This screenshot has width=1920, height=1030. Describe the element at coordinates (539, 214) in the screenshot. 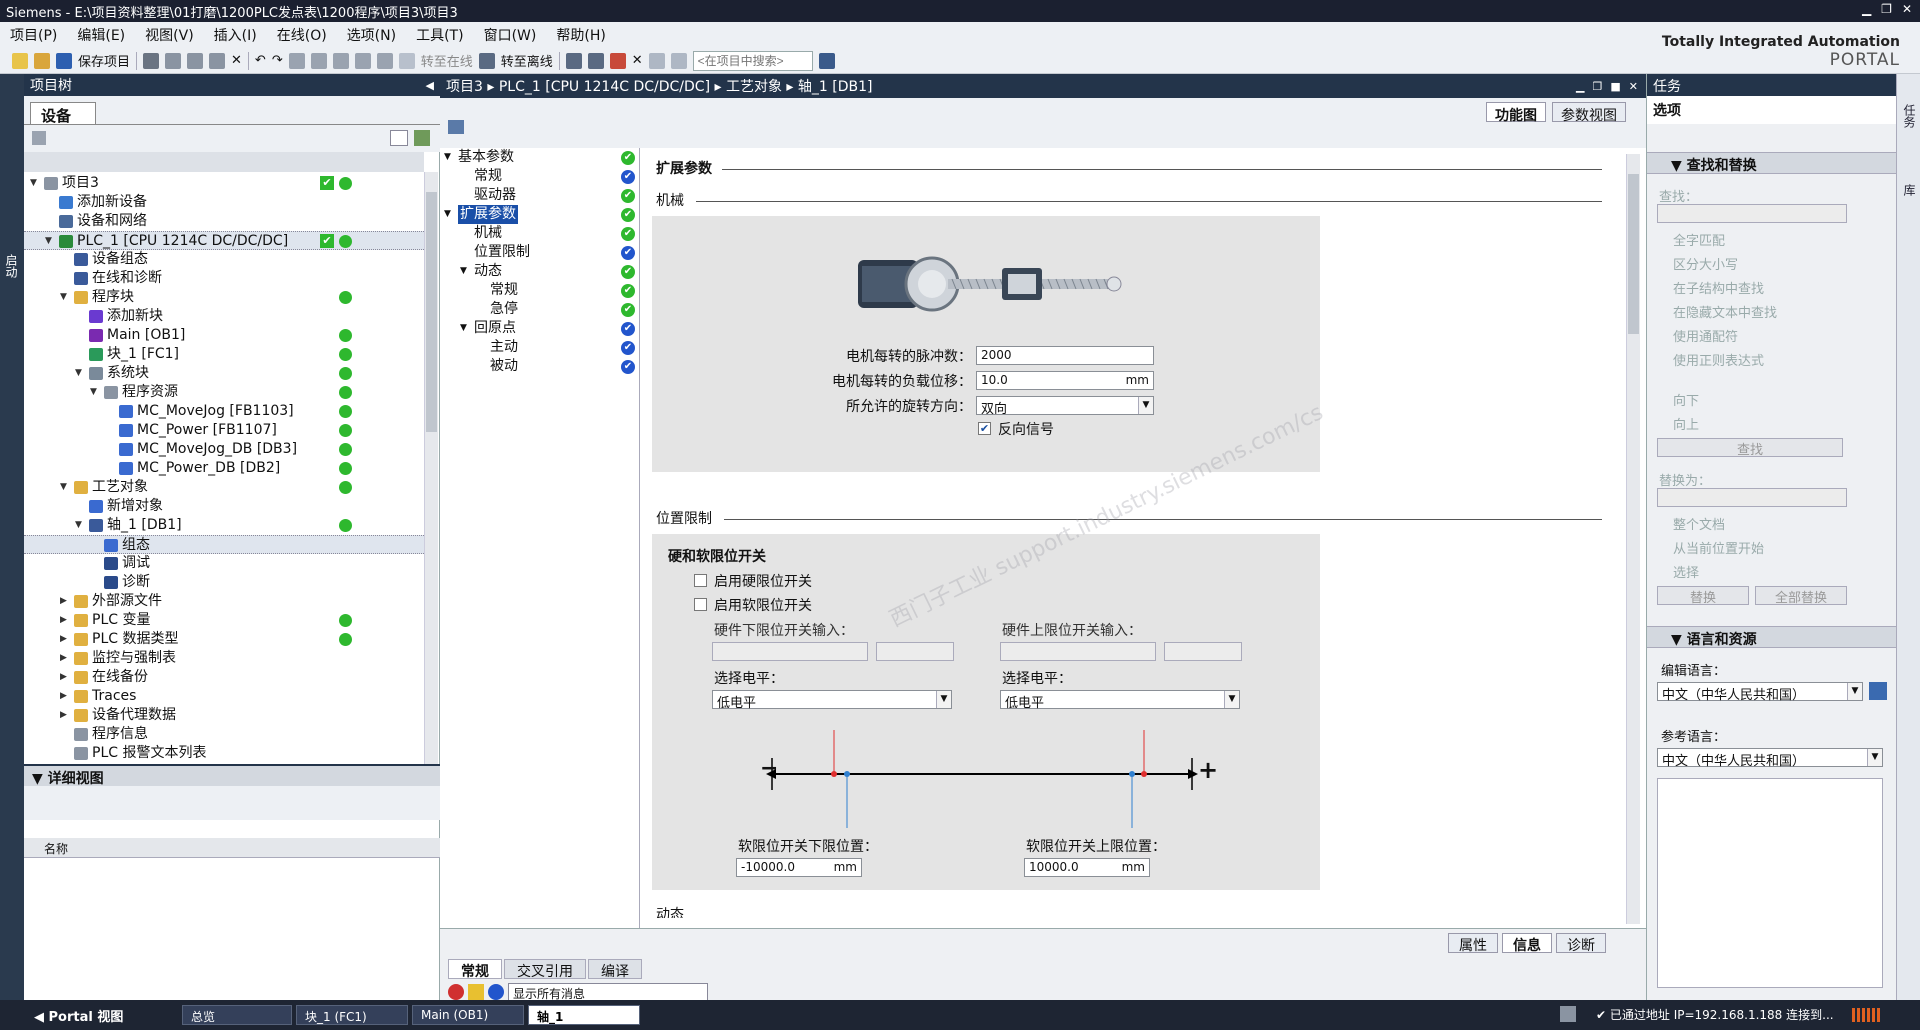

I see `nav-item: ▼ 扩展参数 ✔` at that location.